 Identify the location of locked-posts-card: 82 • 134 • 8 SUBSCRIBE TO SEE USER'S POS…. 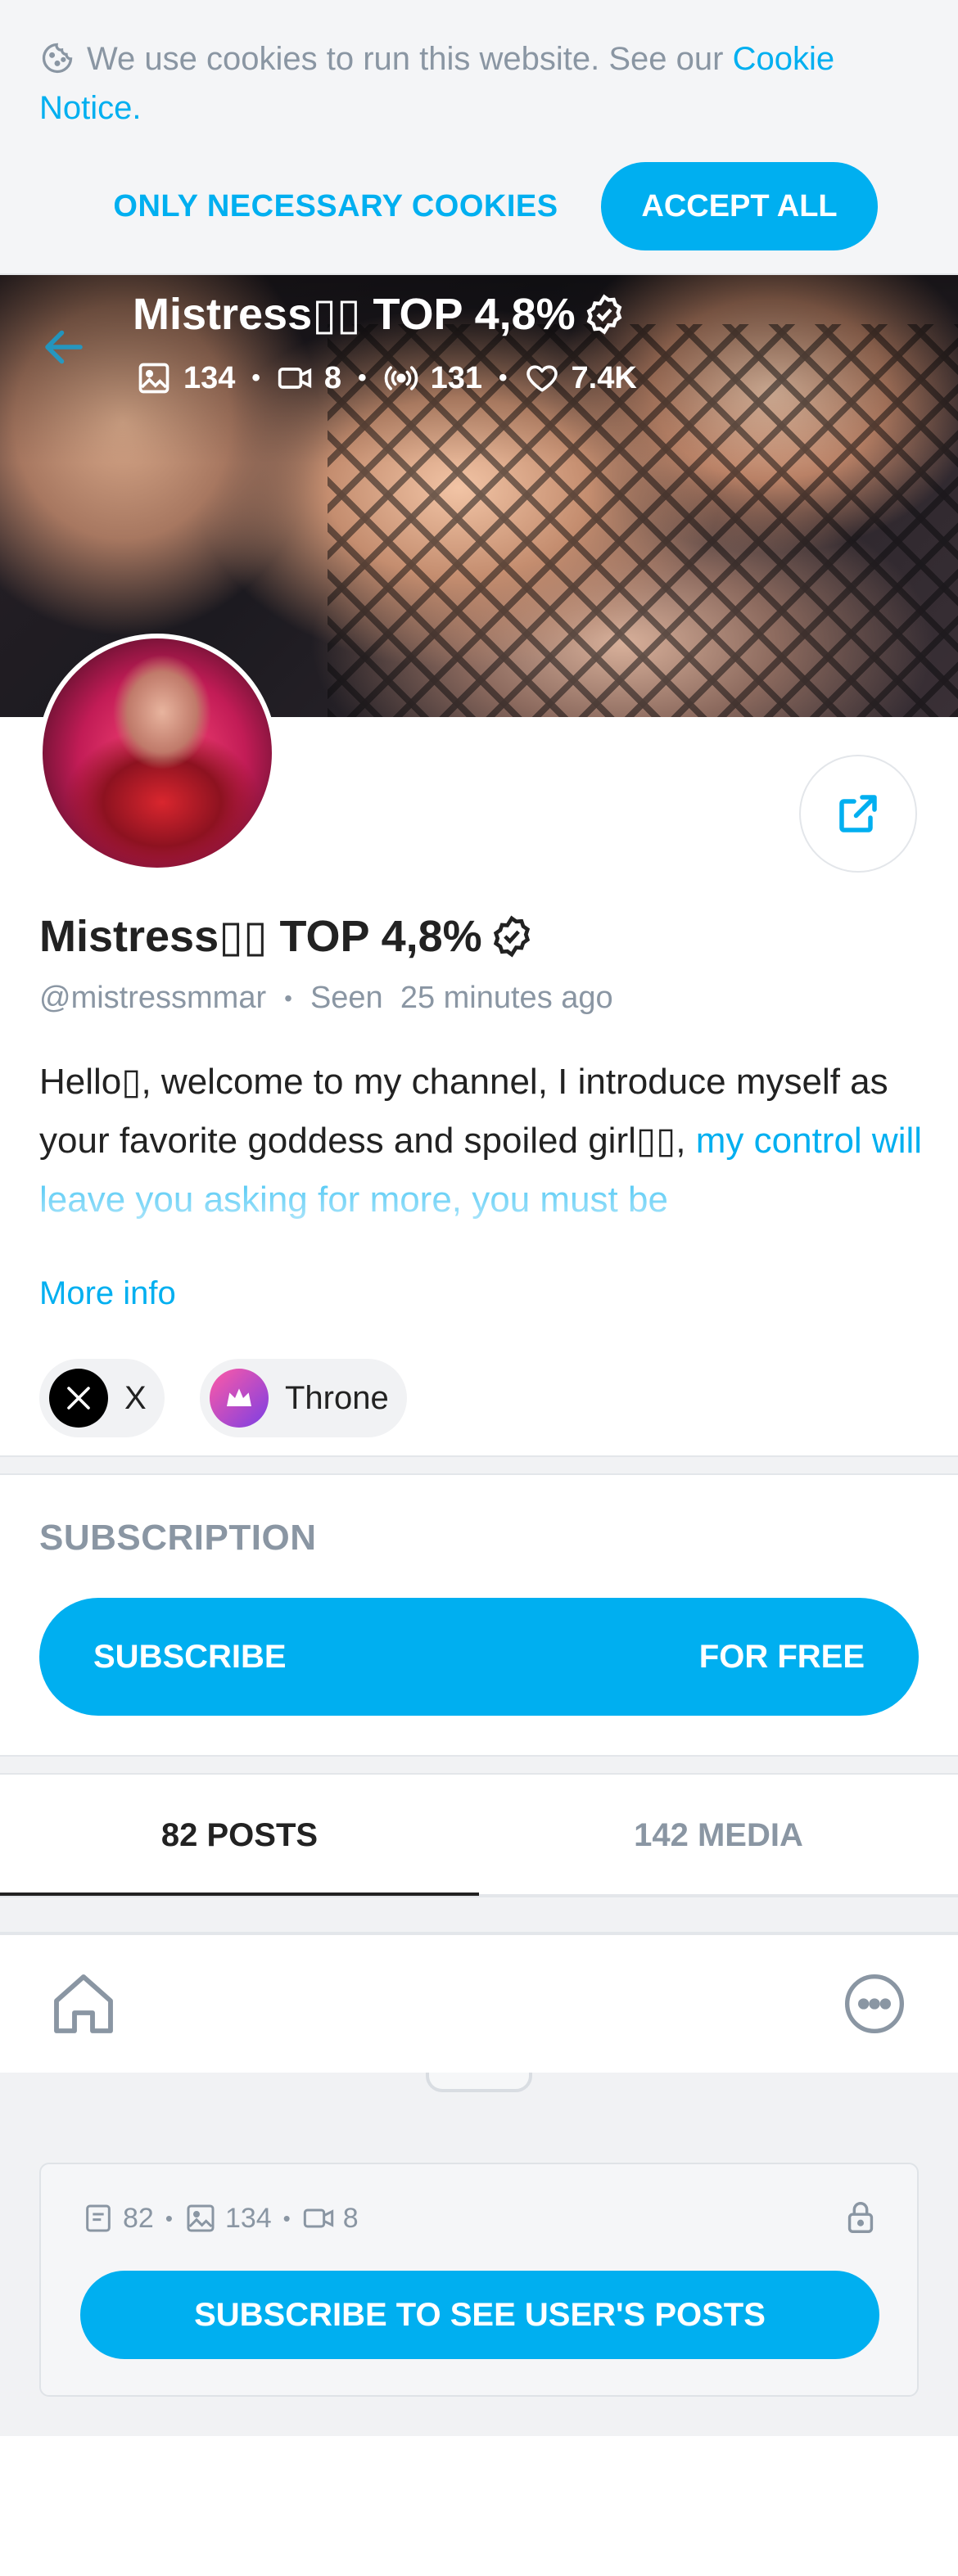
(479, 2280).